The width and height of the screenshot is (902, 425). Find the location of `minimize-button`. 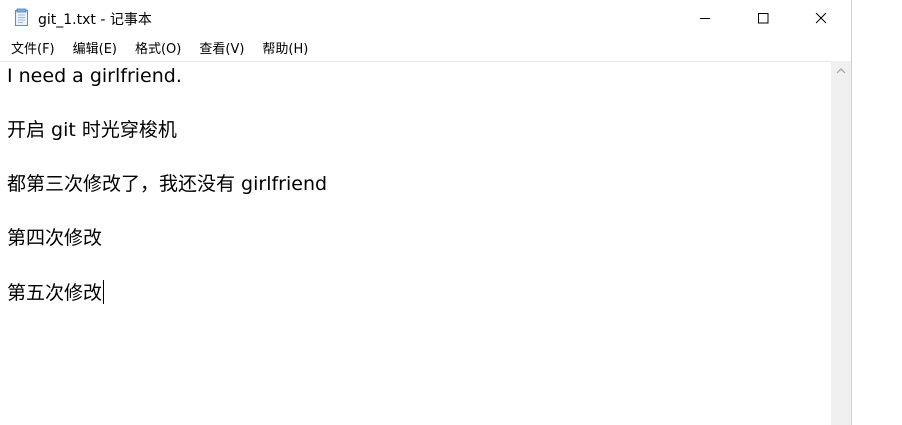

minimize-button is located at coordinates (705, 18).